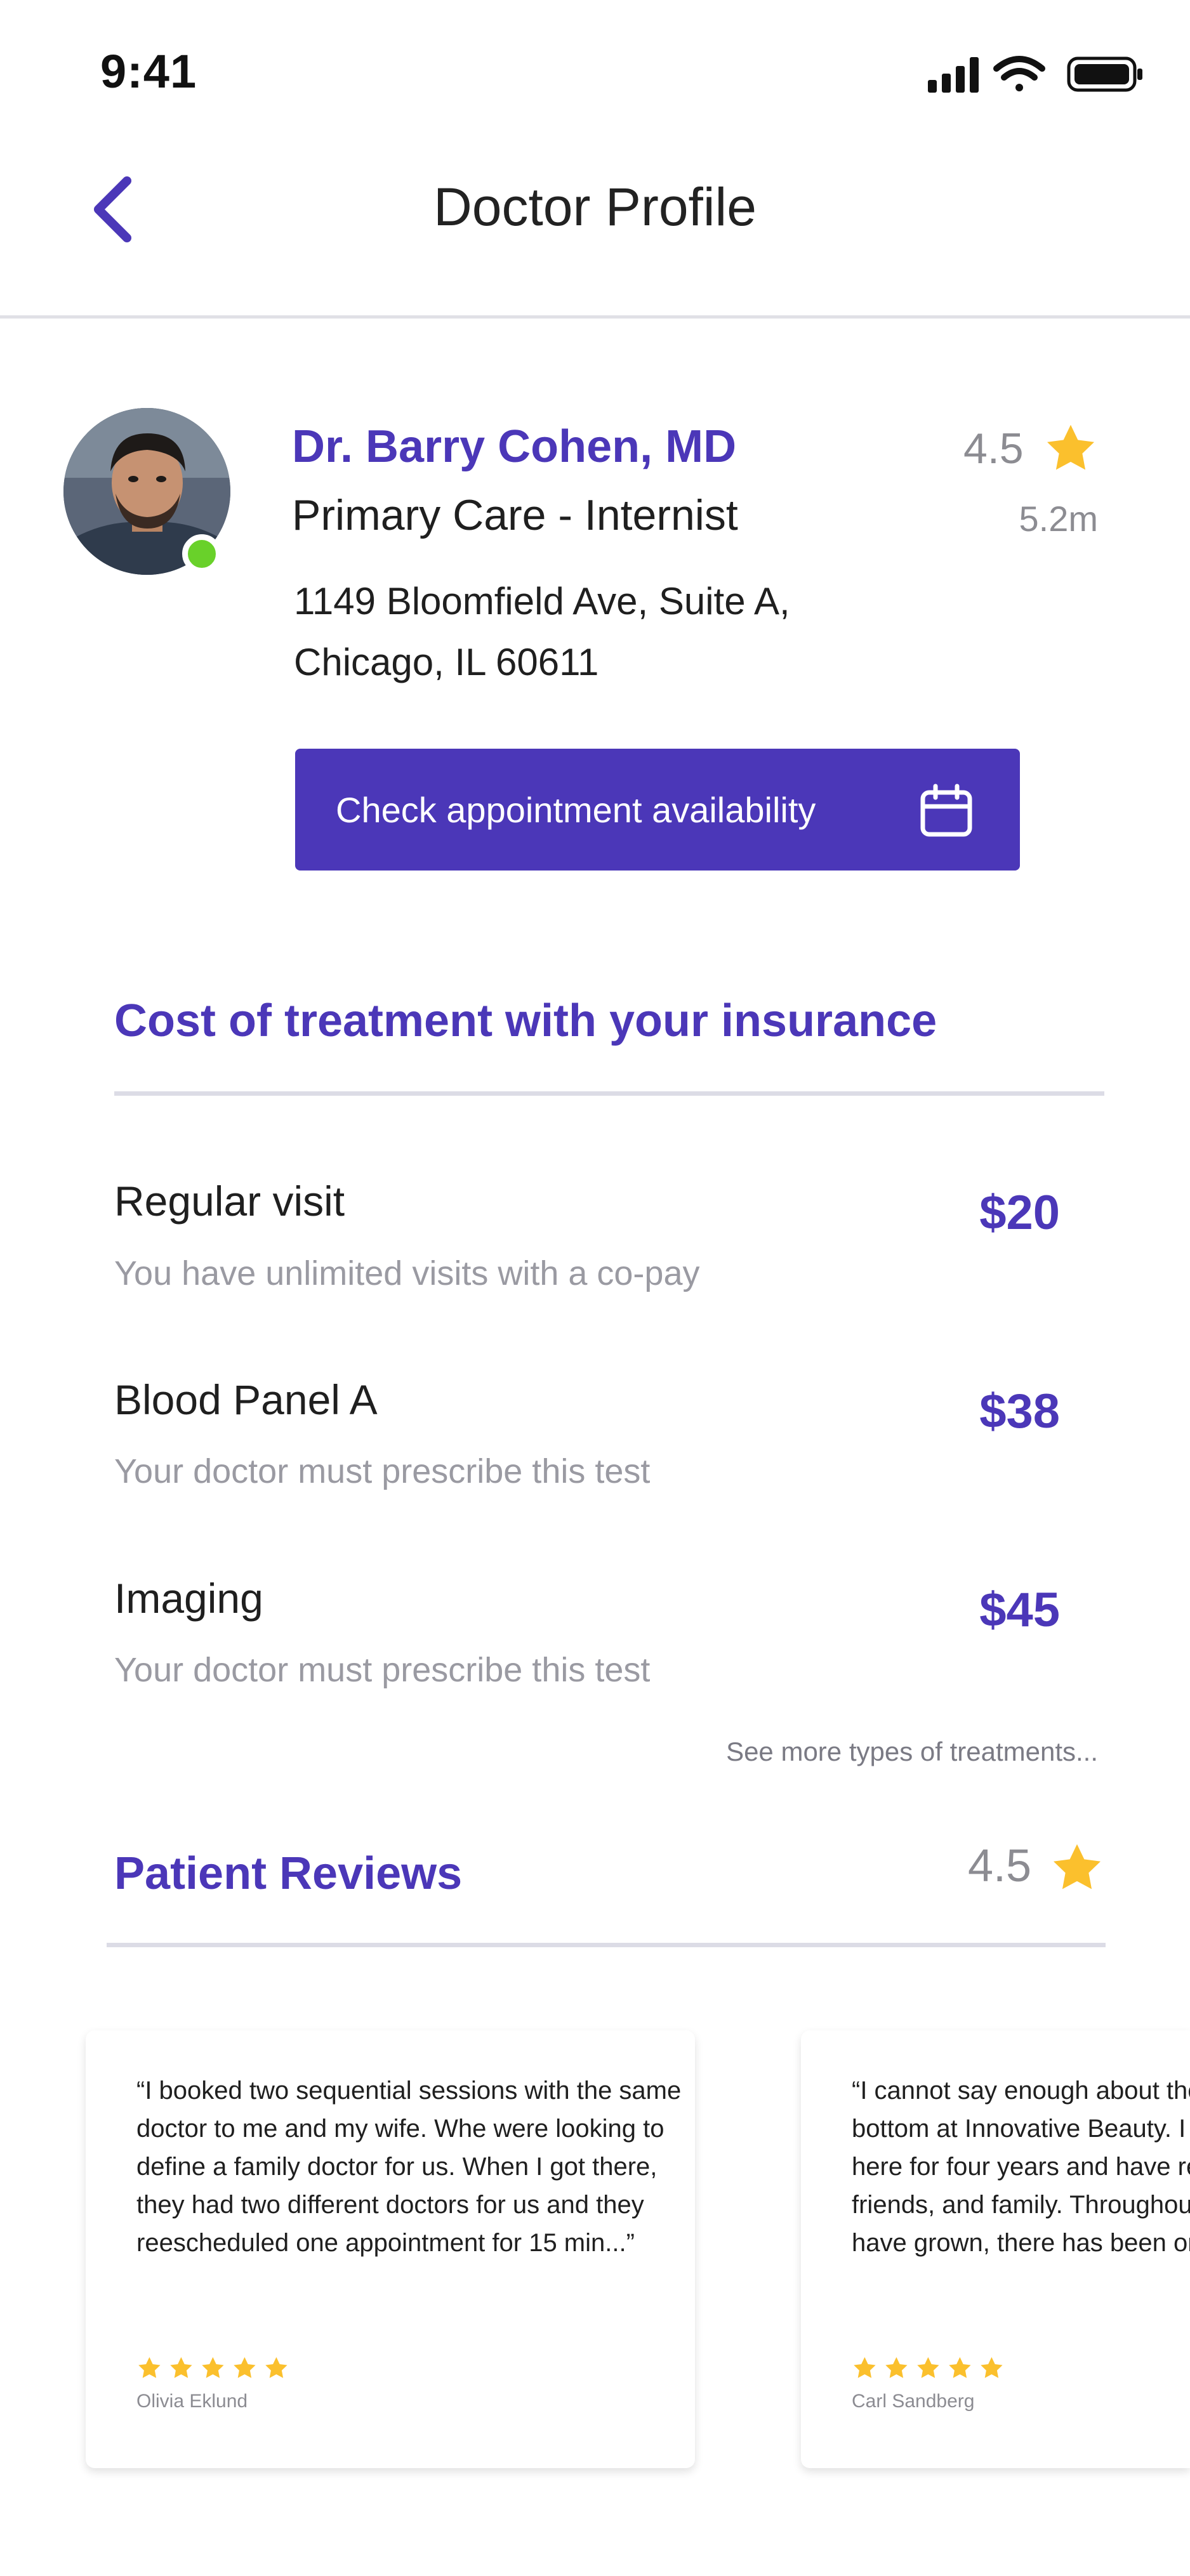 The width and height of the screenshot is (1190, 2576). What do you see at coordinates (913, 2401) in the screenshot?
I see `reviewer-name: Carl Sandberg` at bounding box center [913, 2401].